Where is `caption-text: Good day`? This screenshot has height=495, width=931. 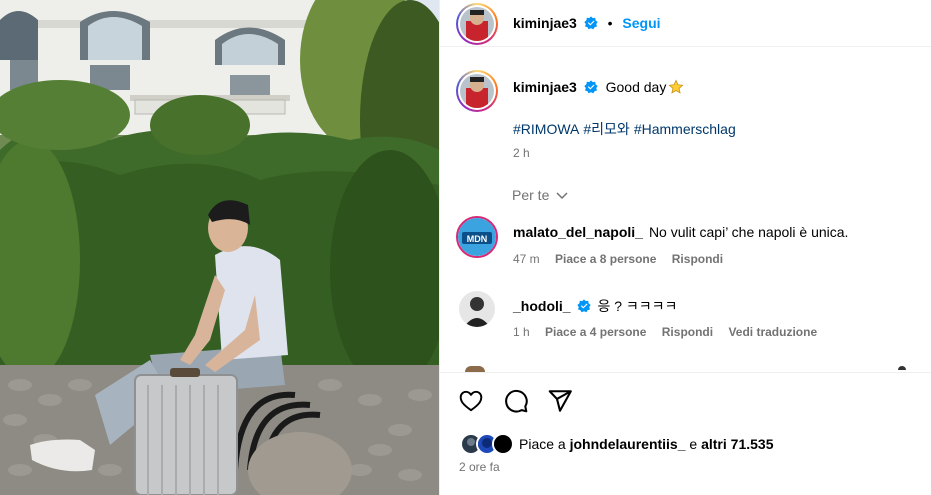
caption-text: Good day is located at coordinates (636, 87).